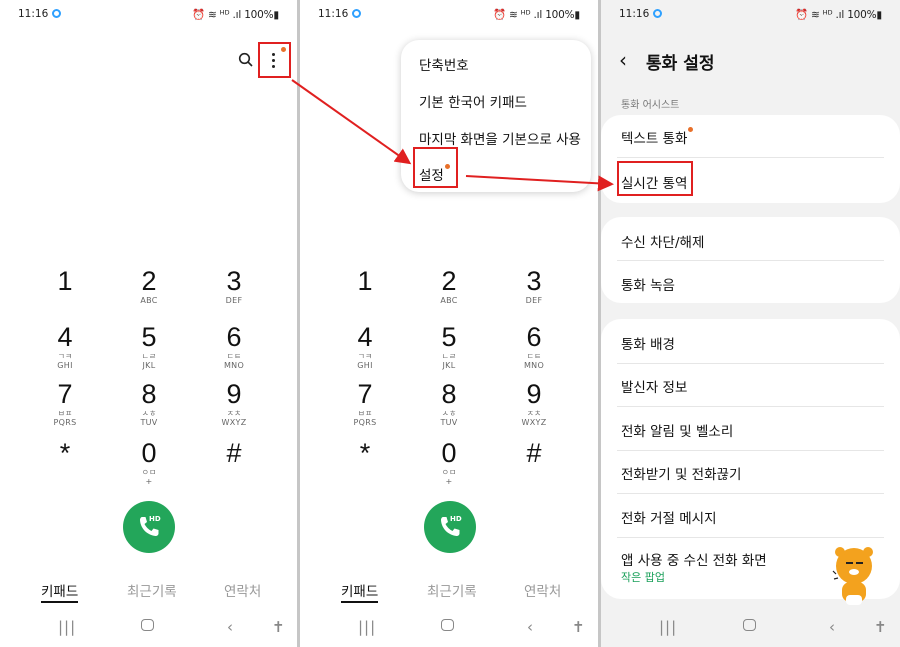  Describe the element at coordinates (680, 64) in the screenshot. I see `page-title: 통화 설정` at that location.